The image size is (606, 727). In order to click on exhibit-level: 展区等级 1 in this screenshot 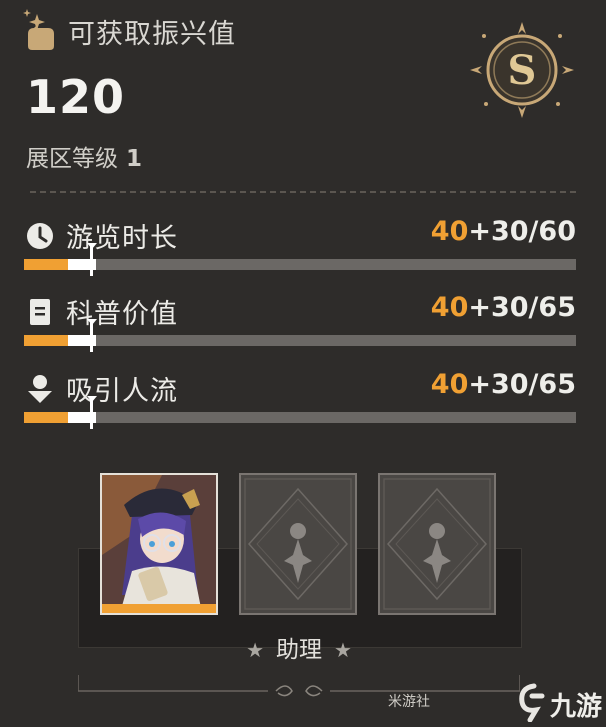, I will do `click(84, 156)`.